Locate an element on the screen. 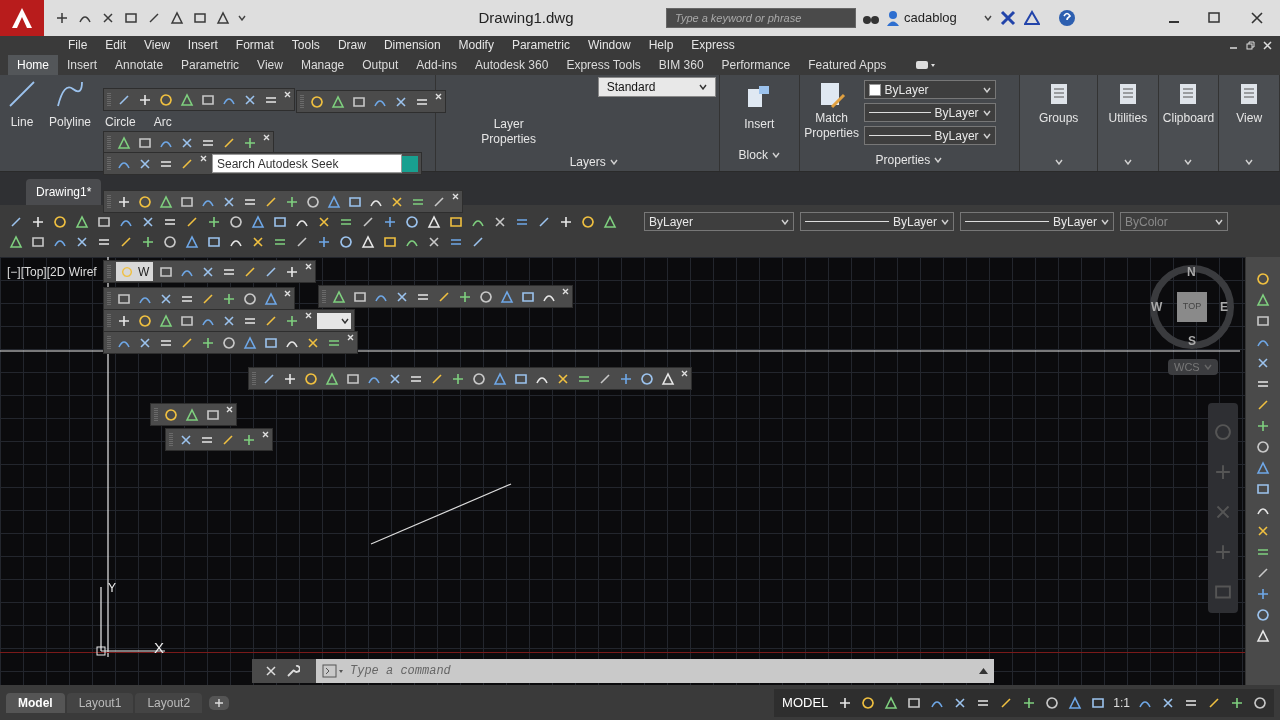  ribbon-tab: Express Tools is located at coordinates (603, 65).